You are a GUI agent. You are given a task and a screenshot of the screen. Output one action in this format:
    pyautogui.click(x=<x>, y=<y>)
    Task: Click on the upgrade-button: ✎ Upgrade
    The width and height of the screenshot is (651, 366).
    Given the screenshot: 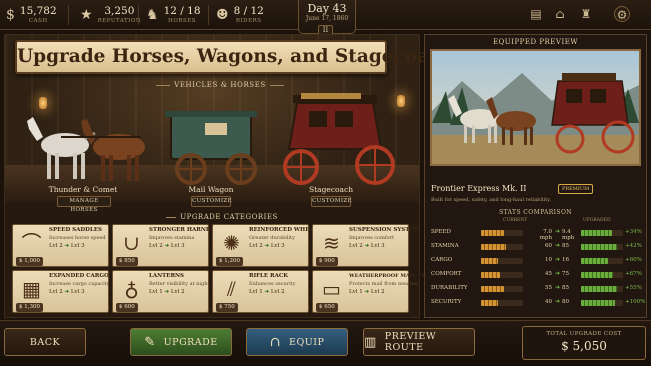 What is the action you would take?
    pyautogui.click(x=181, y=342)
    